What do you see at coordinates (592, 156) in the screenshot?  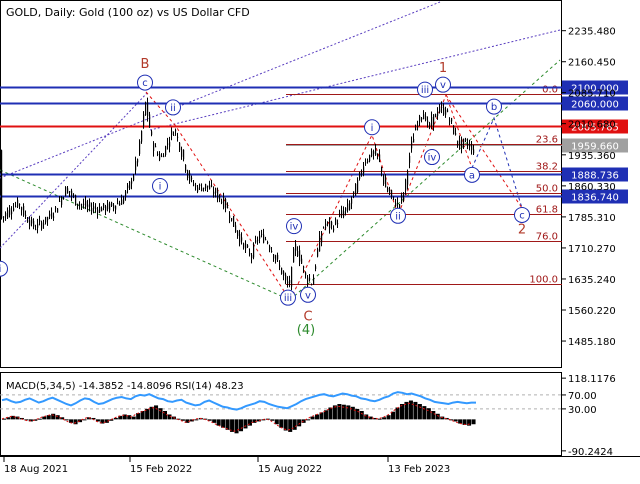 I see `price-tick-label-4: 1935.360` at bounding box center [592, 156].